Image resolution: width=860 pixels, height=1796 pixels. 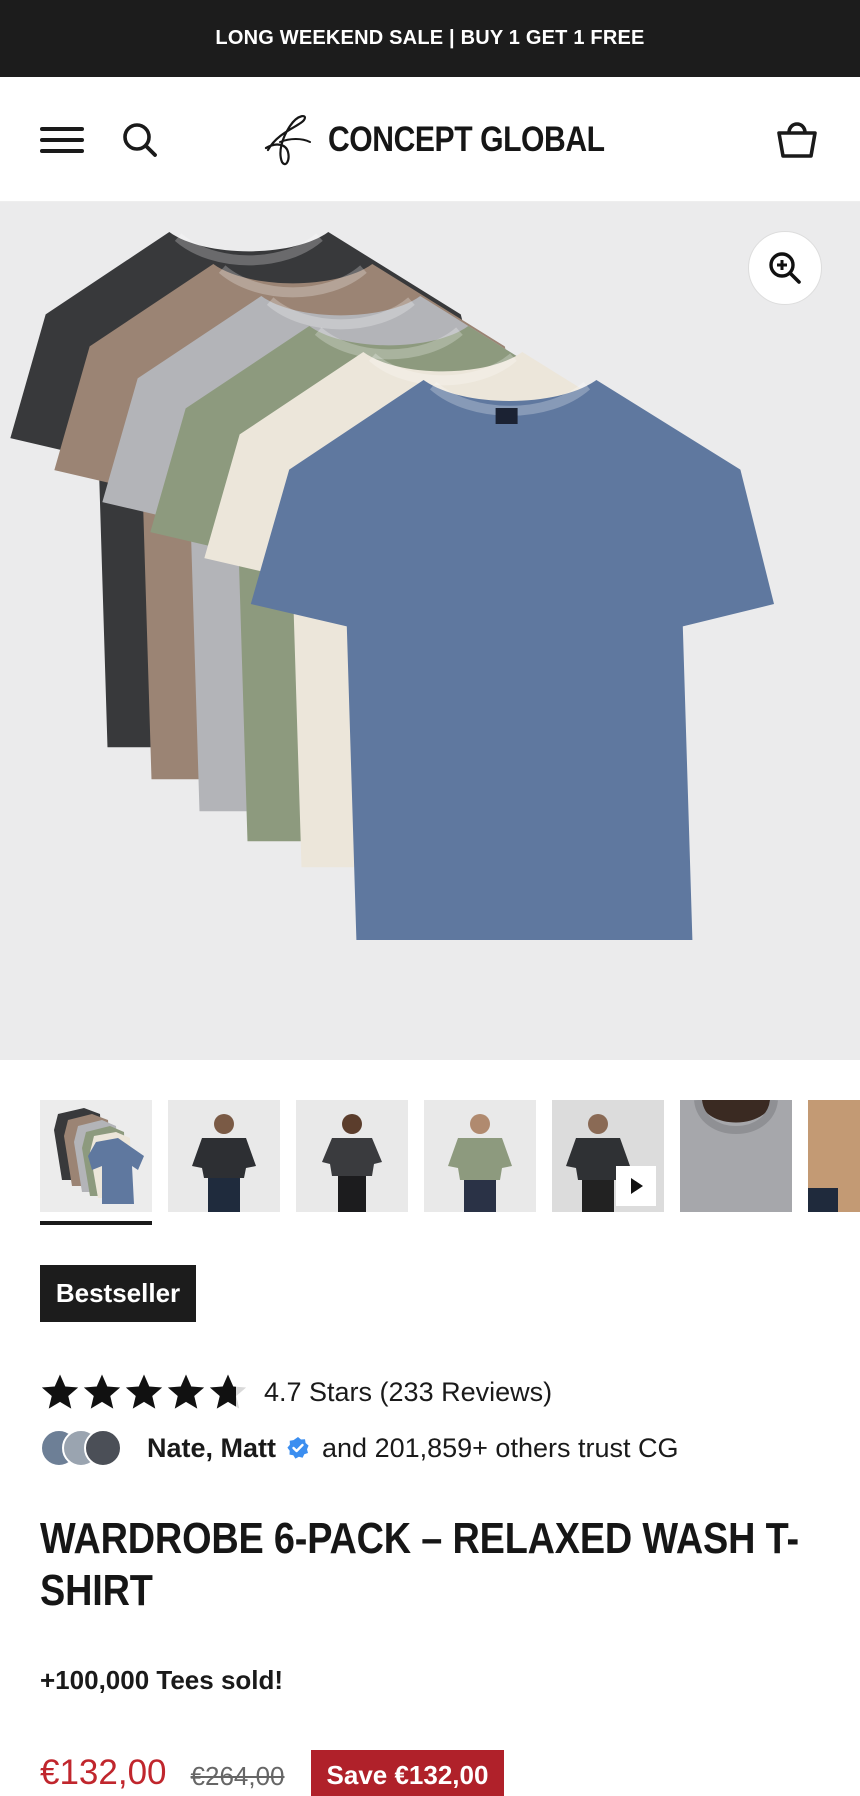 I want to click on rating-text: 4.7 Stars (233 Reviews), so click(x=408, y=1391).